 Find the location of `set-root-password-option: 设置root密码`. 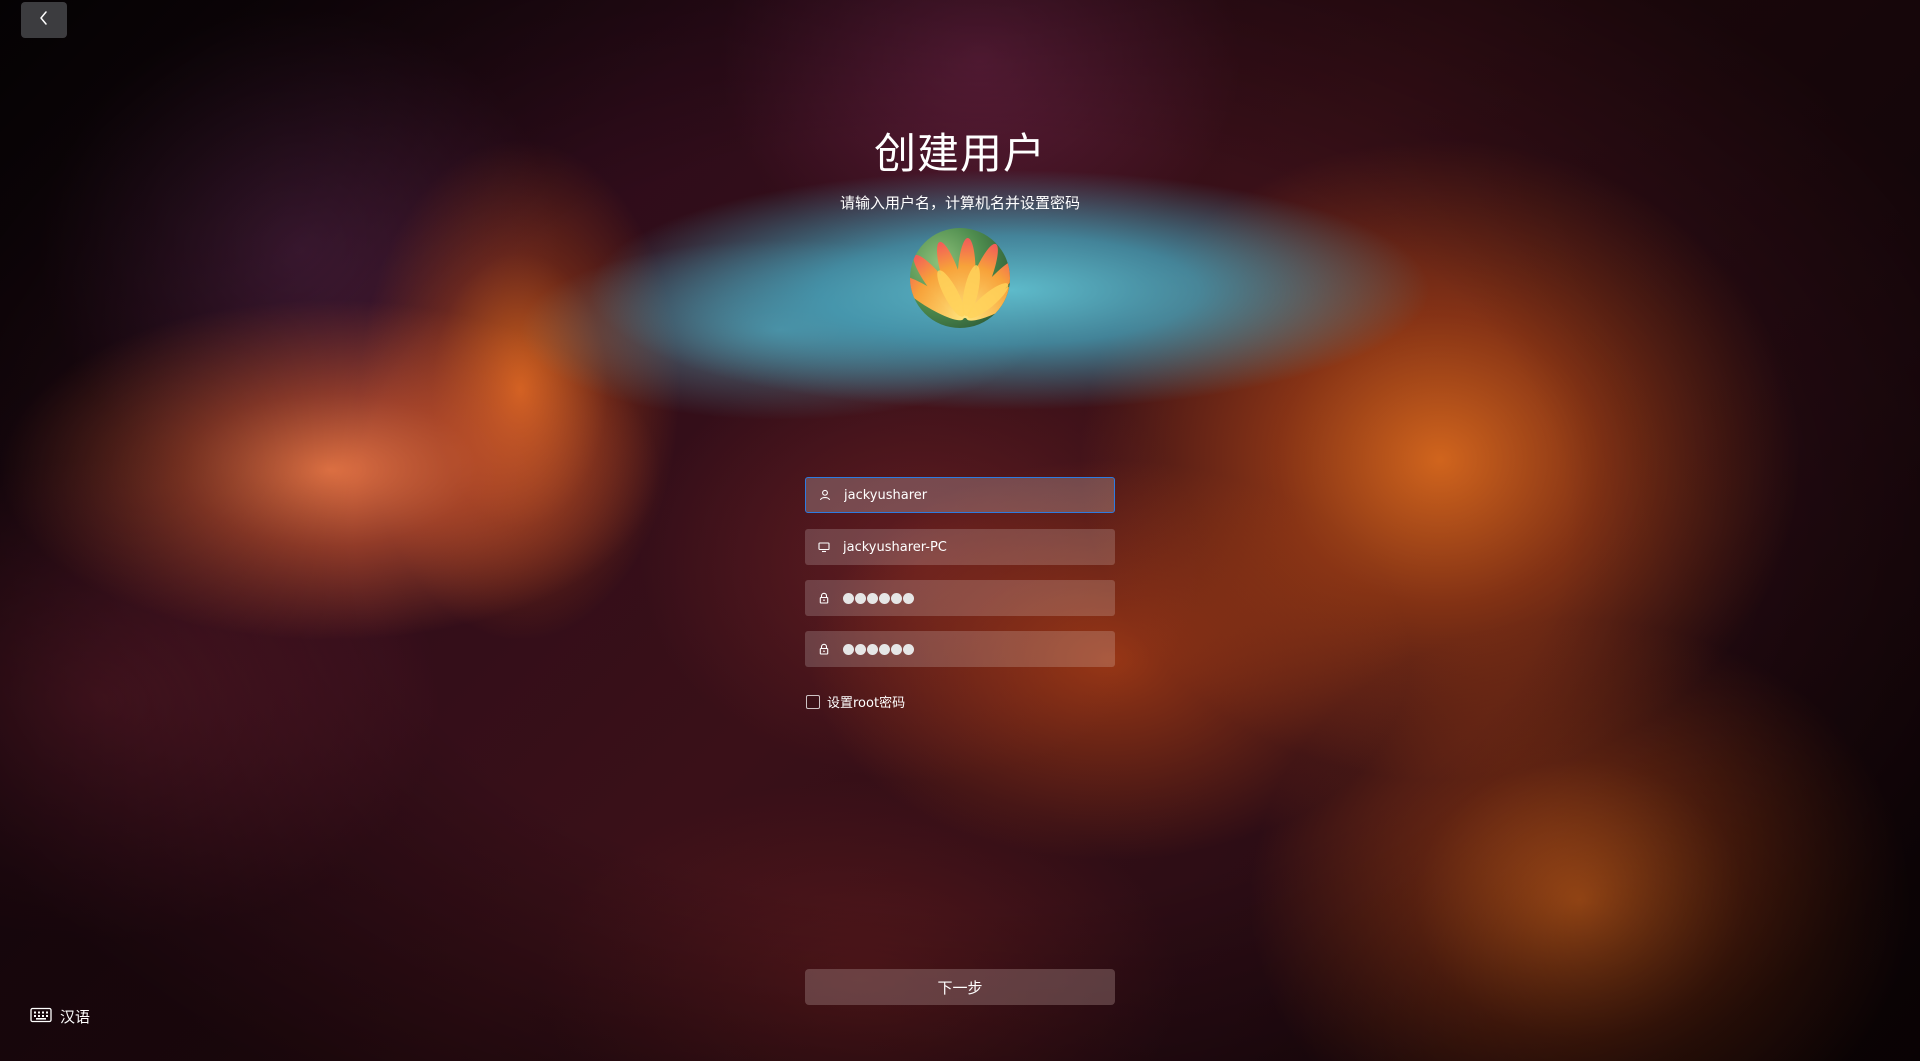

set-root-password-option: 设置root密码 is located at coordinates (855, 701).